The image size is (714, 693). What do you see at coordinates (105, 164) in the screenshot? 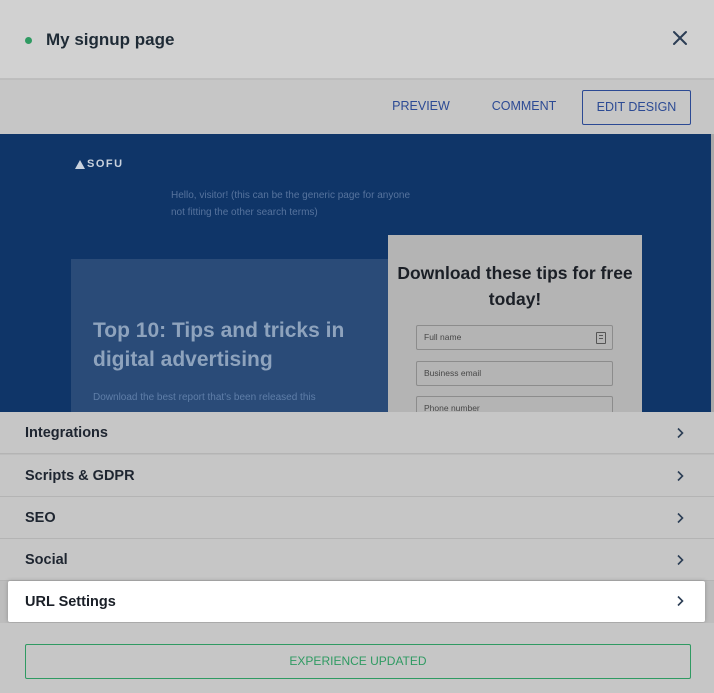
I see `logo-text: SOFU` at bounding box center [105, 164].